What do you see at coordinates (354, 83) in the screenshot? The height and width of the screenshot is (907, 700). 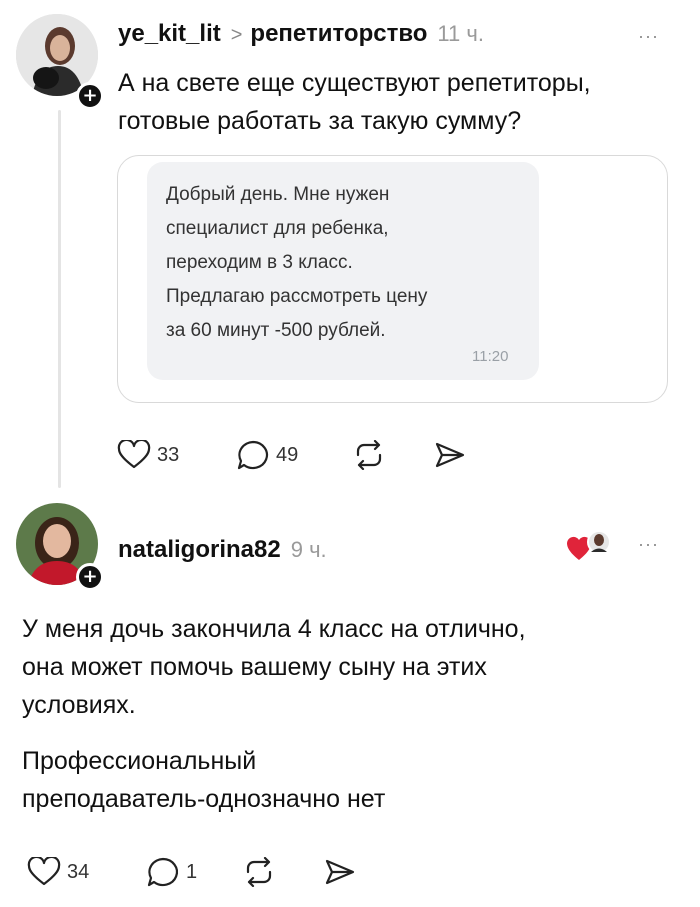 I see `post-text-line: А на свете еще существуют репетиторы,` at bounding box center [354, 83].